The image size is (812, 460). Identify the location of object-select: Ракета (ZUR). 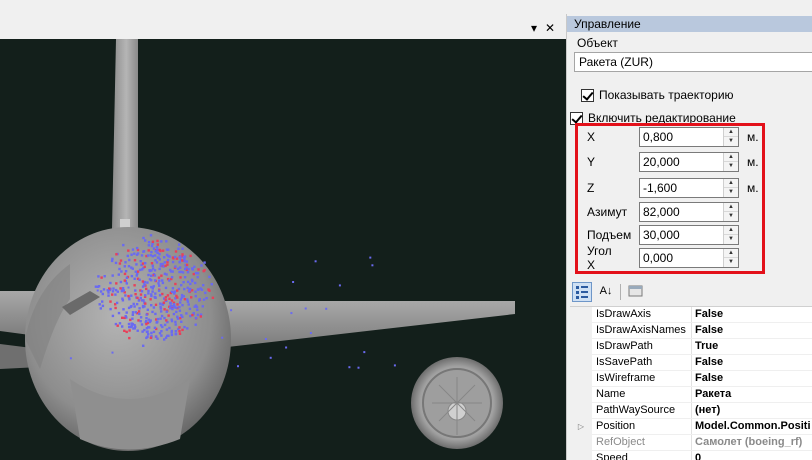
(693, 62).